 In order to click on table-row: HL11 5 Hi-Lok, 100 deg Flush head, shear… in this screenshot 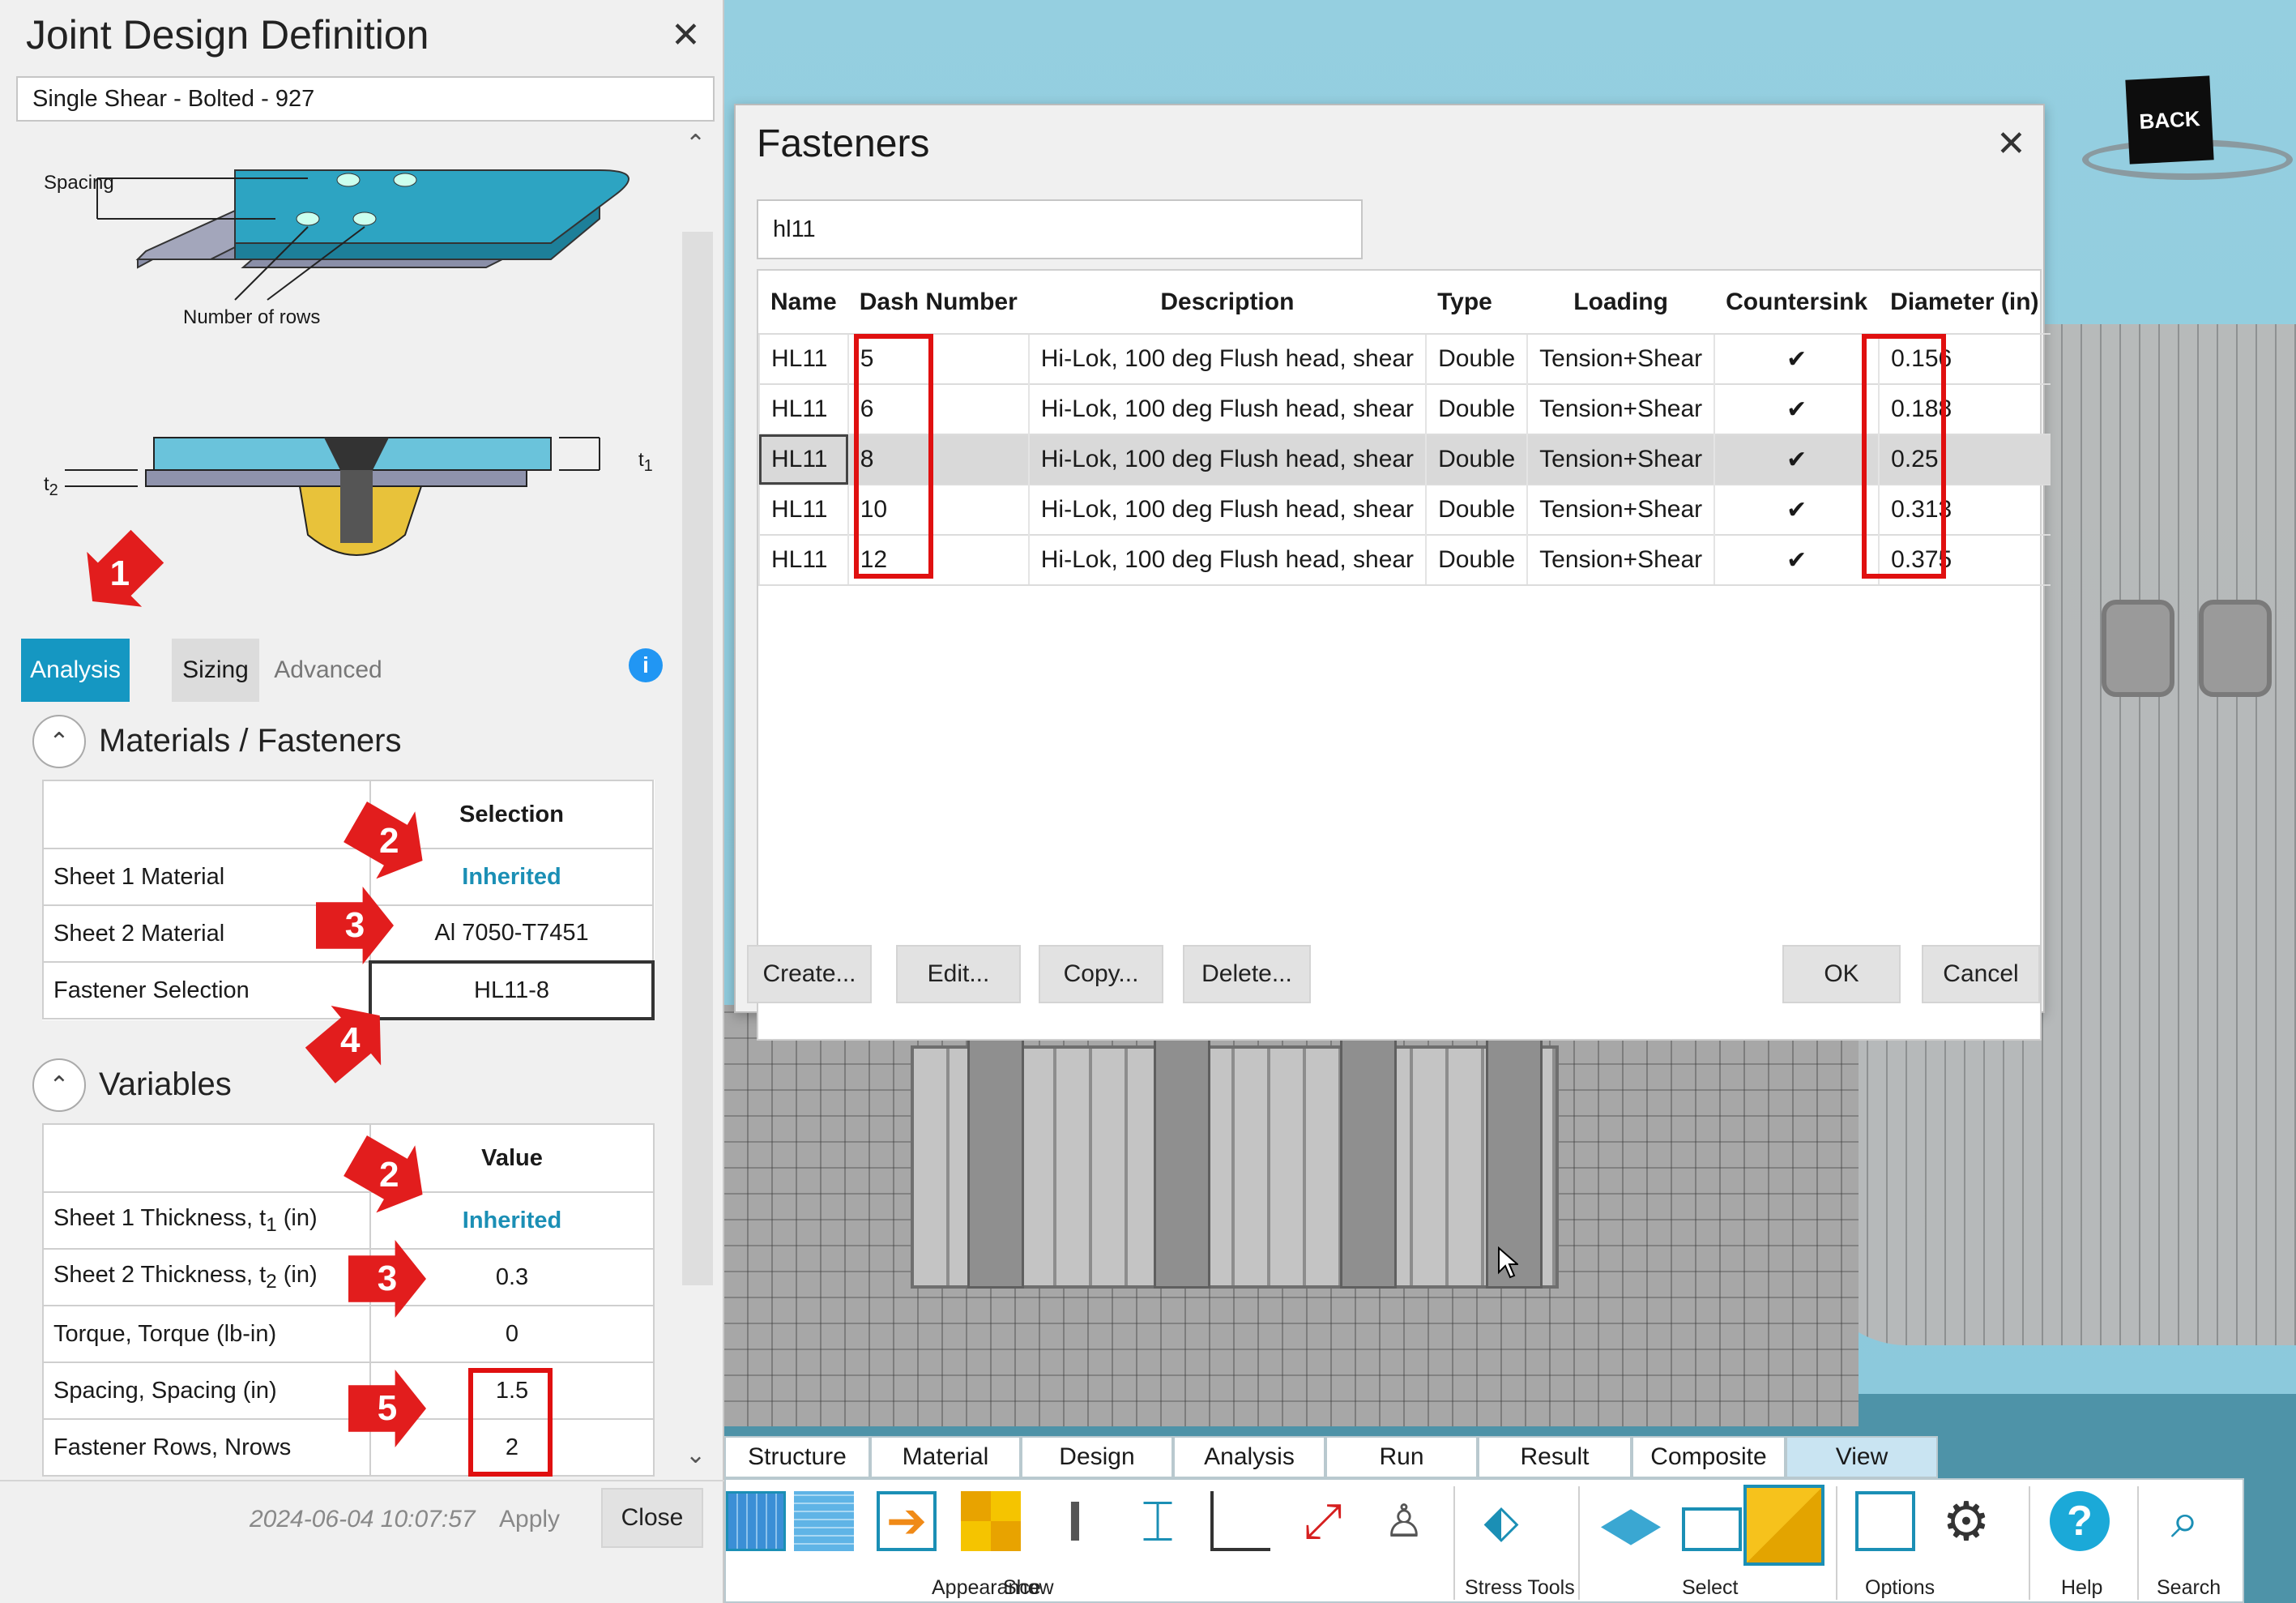, I will do `click(1405, 358)`.